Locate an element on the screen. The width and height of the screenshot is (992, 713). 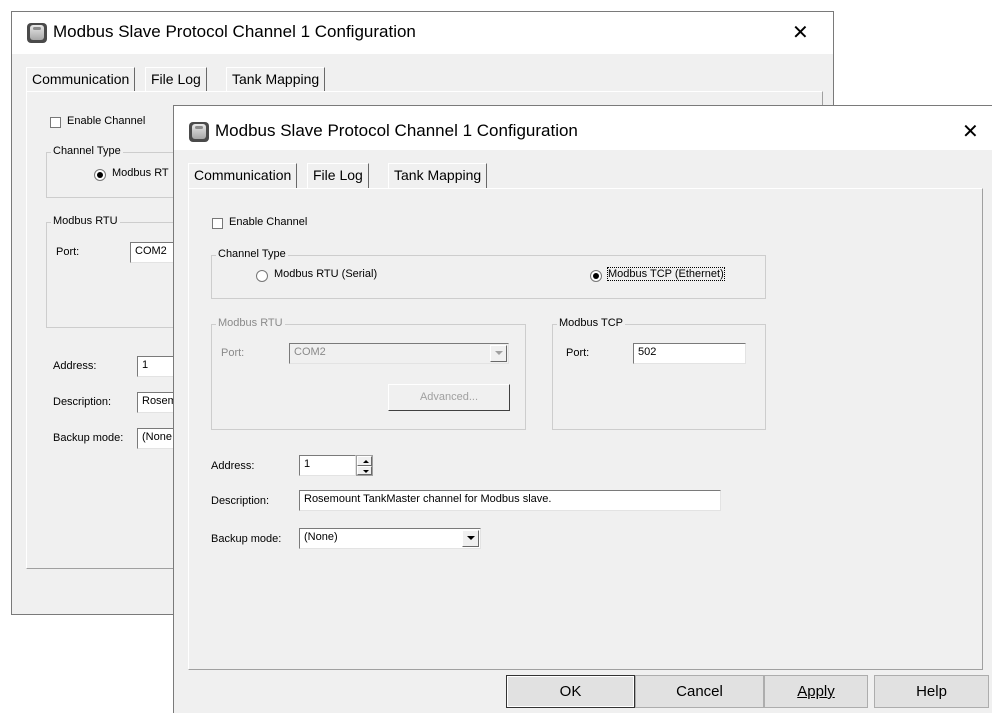
tab-communication: Communication is located at coordinates (243, 175).